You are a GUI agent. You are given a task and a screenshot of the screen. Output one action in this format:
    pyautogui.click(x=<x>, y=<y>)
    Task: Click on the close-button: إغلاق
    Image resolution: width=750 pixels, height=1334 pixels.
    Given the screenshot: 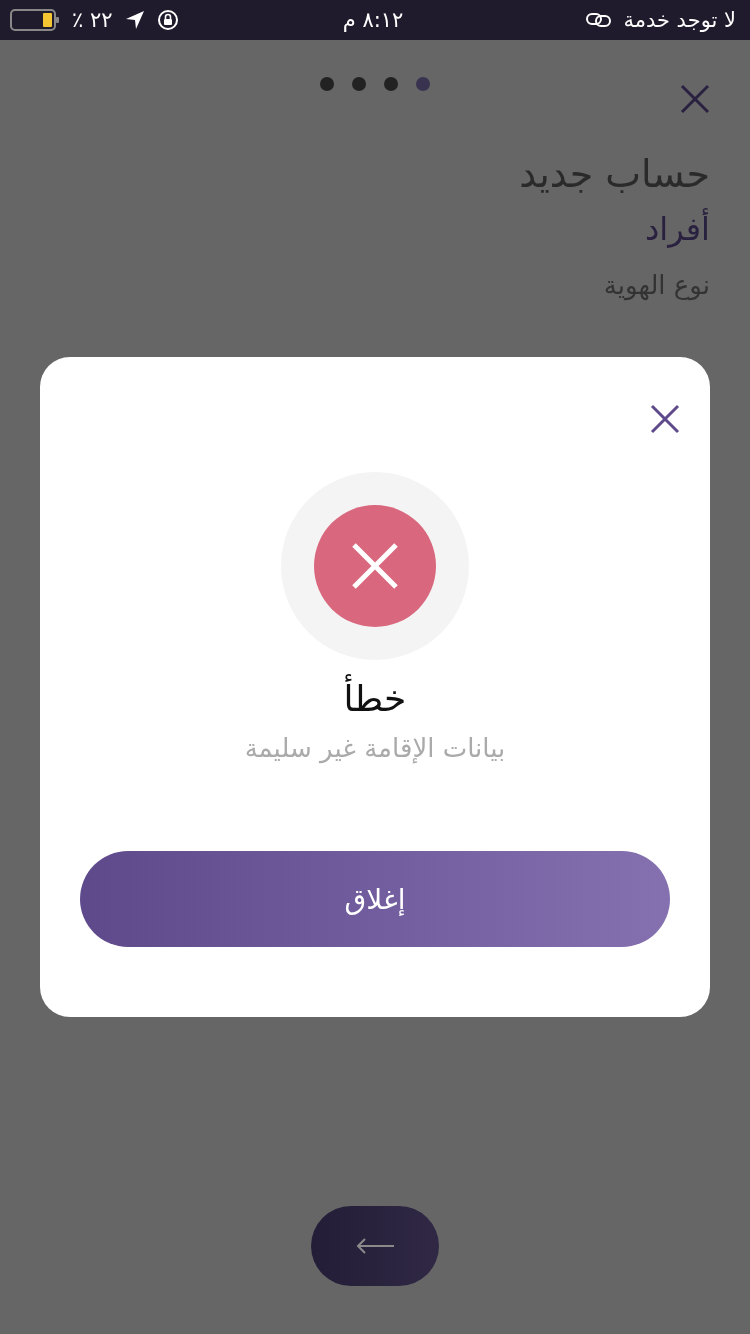 What is the action you would take?
    pyautogui.click(x=375, y=899)
    